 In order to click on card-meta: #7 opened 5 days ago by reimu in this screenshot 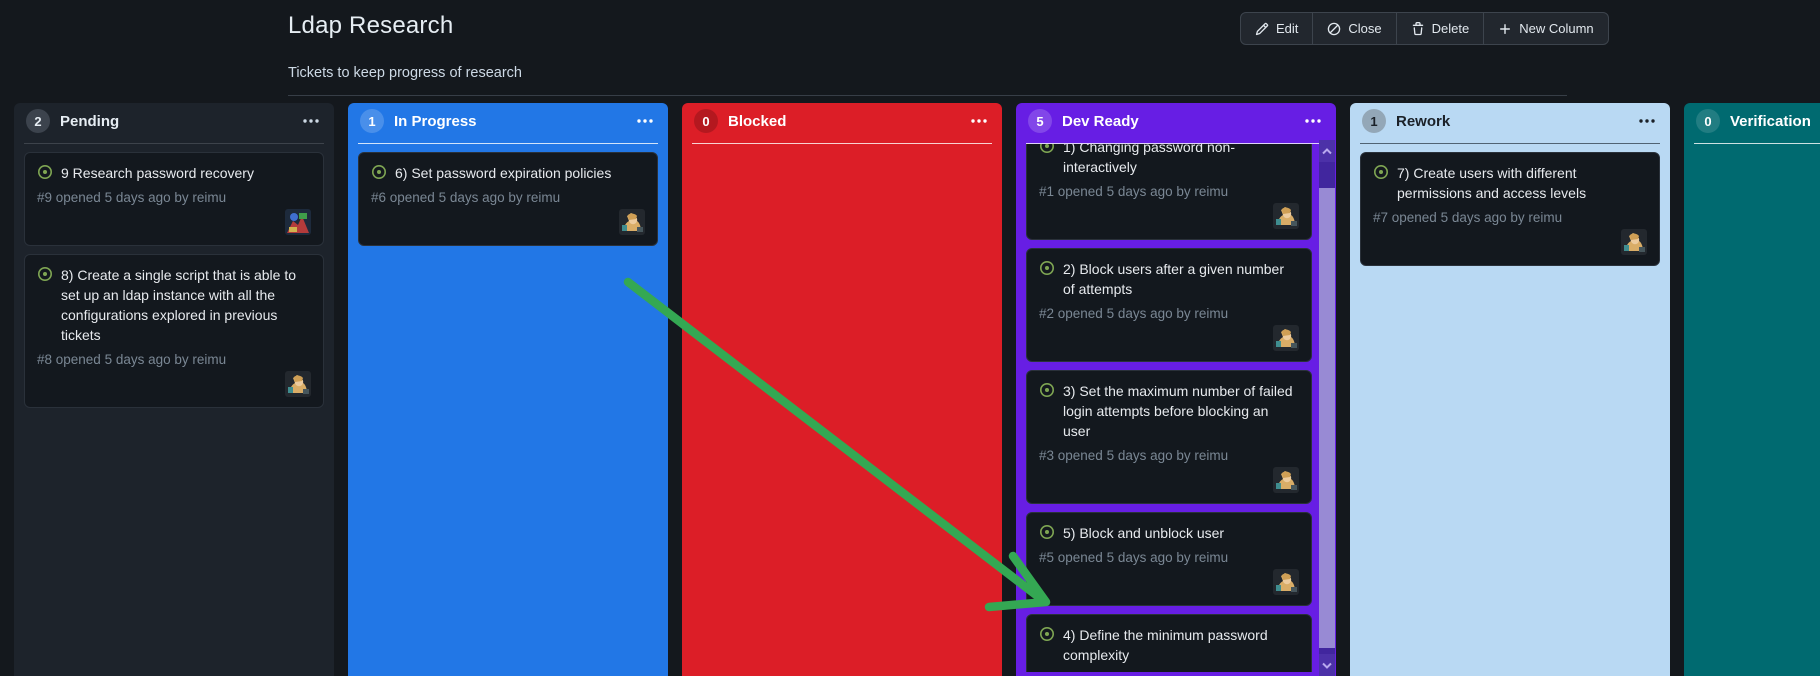, I will do `click(1468, 217)`.